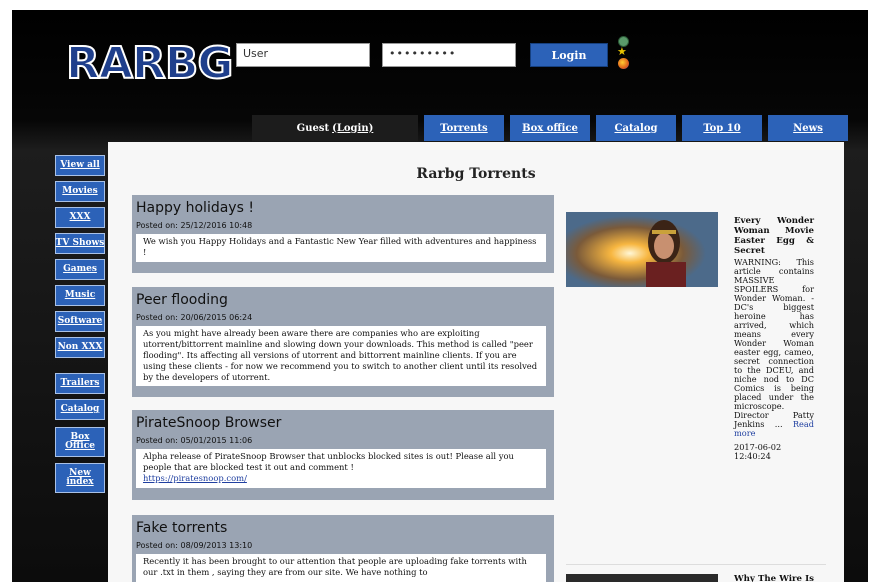  I want to click on sidebar-item-music: Music, so click(80, 295).